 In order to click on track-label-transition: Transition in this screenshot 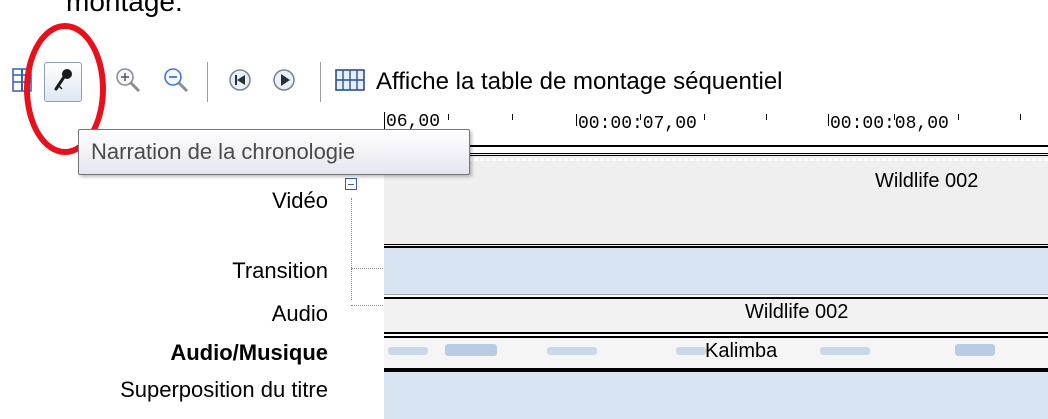, I will do `click(280, 270)`.